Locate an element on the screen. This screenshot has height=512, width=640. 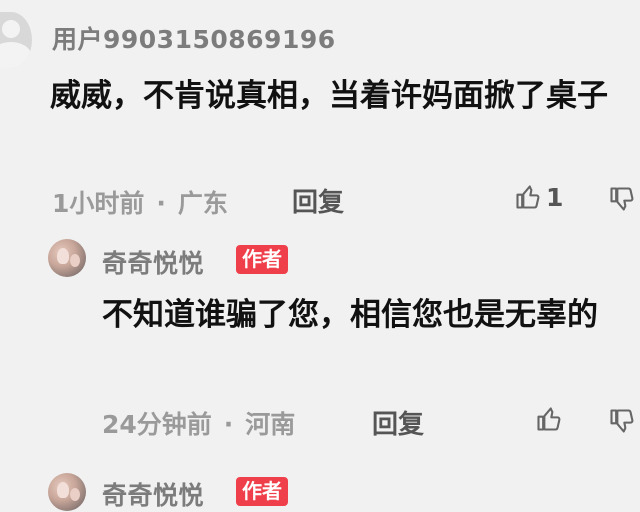
comment-content: 威威，不肯说真相，当着许妈面掀了桌子 is located at coordinates (329, 96).